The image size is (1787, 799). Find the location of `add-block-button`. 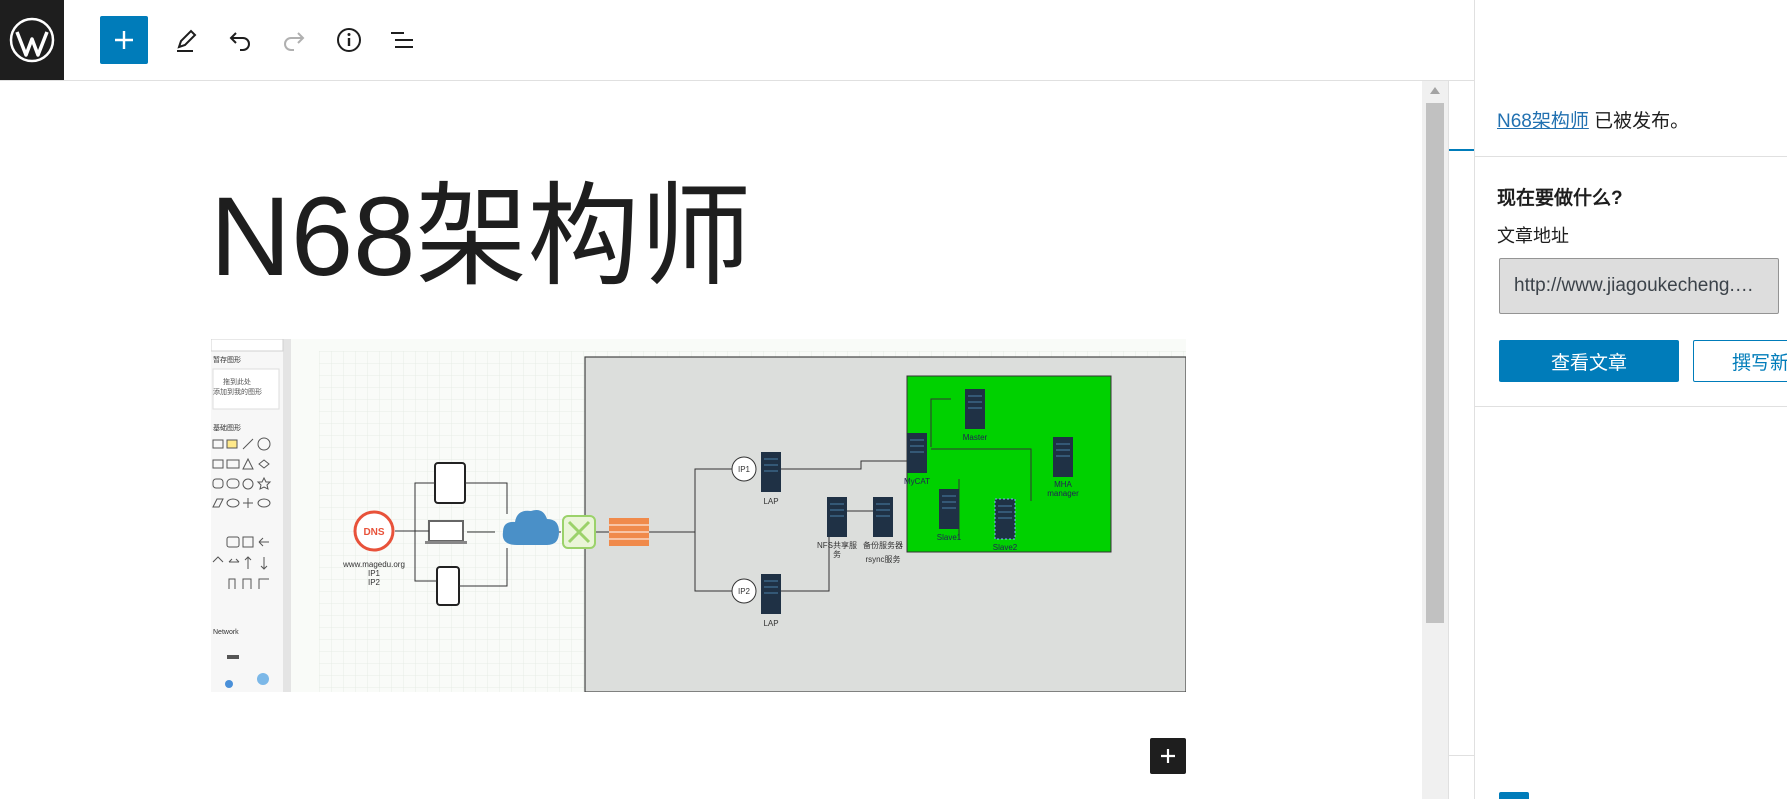

add-block-button is located at coordinates (124, 40).